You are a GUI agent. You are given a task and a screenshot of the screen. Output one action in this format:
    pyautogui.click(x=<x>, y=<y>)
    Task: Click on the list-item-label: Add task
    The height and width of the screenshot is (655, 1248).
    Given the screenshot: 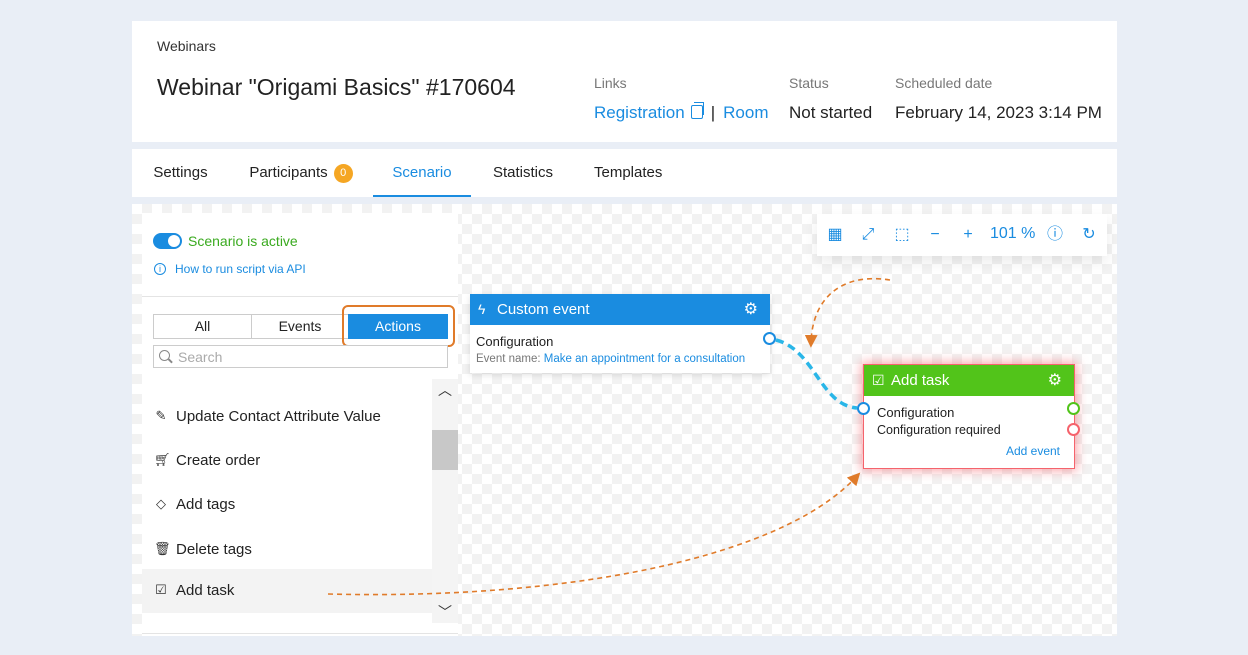 What is the action you would take?
    pyautogui.click(x=205, y=590)
    